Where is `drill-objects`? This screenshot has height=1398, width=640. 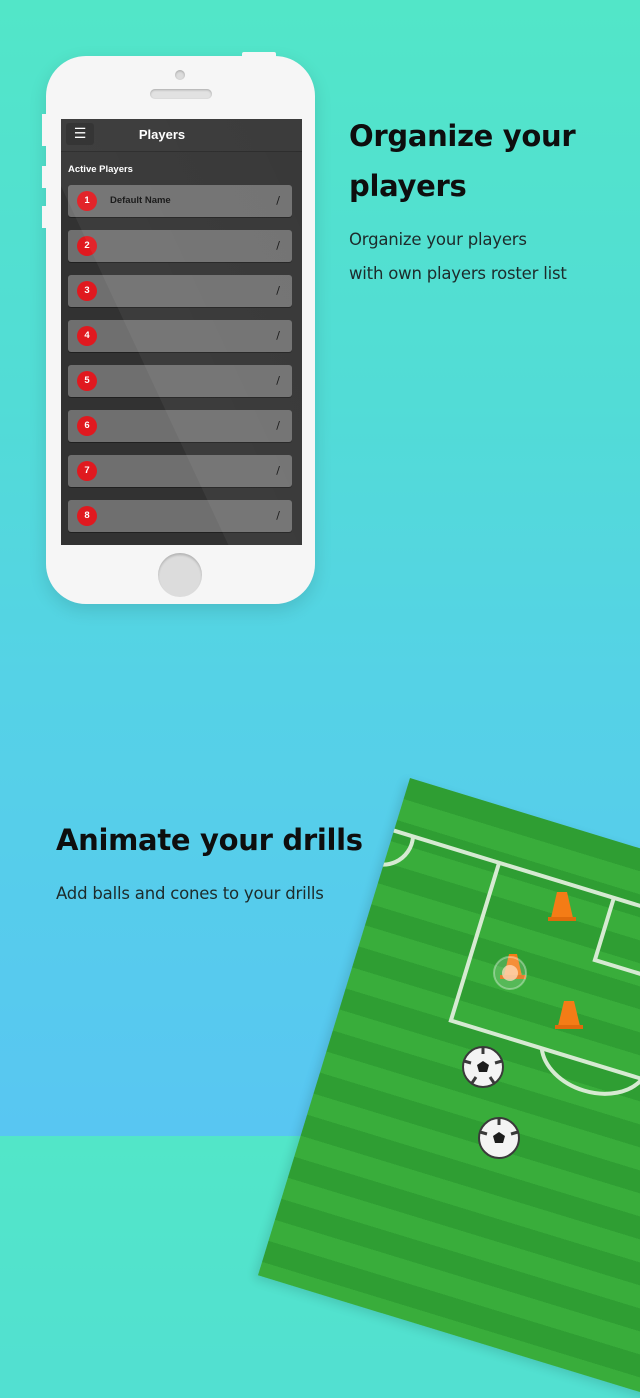 drill-objects is located at coordinates (522, 1025).